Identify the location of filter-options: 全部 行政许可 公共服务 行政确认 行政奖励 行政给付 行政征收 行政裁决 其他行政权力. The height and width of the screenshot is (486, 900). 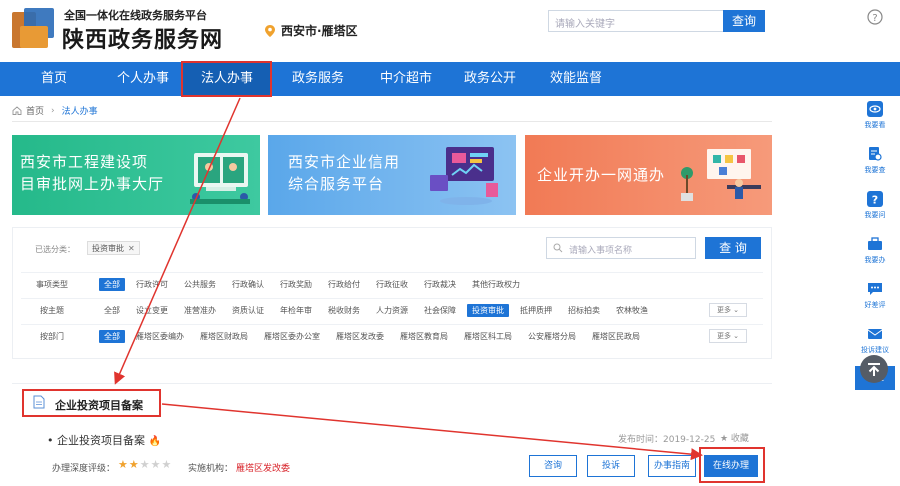
(315, 284).